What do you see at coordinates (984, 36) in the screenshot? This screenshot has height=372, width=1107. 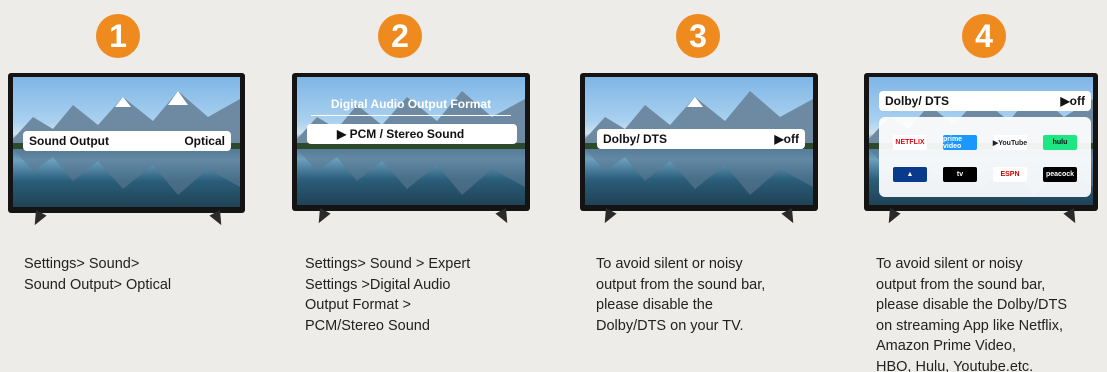 I see `step-number-badge: 4` at bounding box center [984, 36].